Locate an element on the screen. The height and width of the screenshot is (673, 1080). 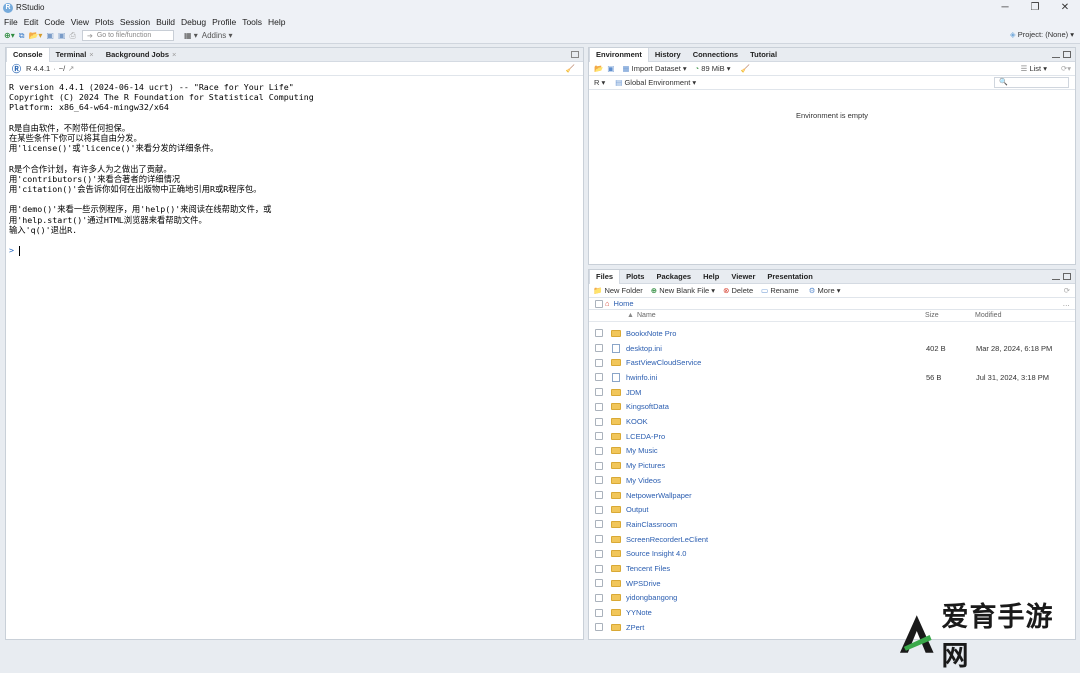
minimize-pane-icon is located at coordinates (1056, 56).